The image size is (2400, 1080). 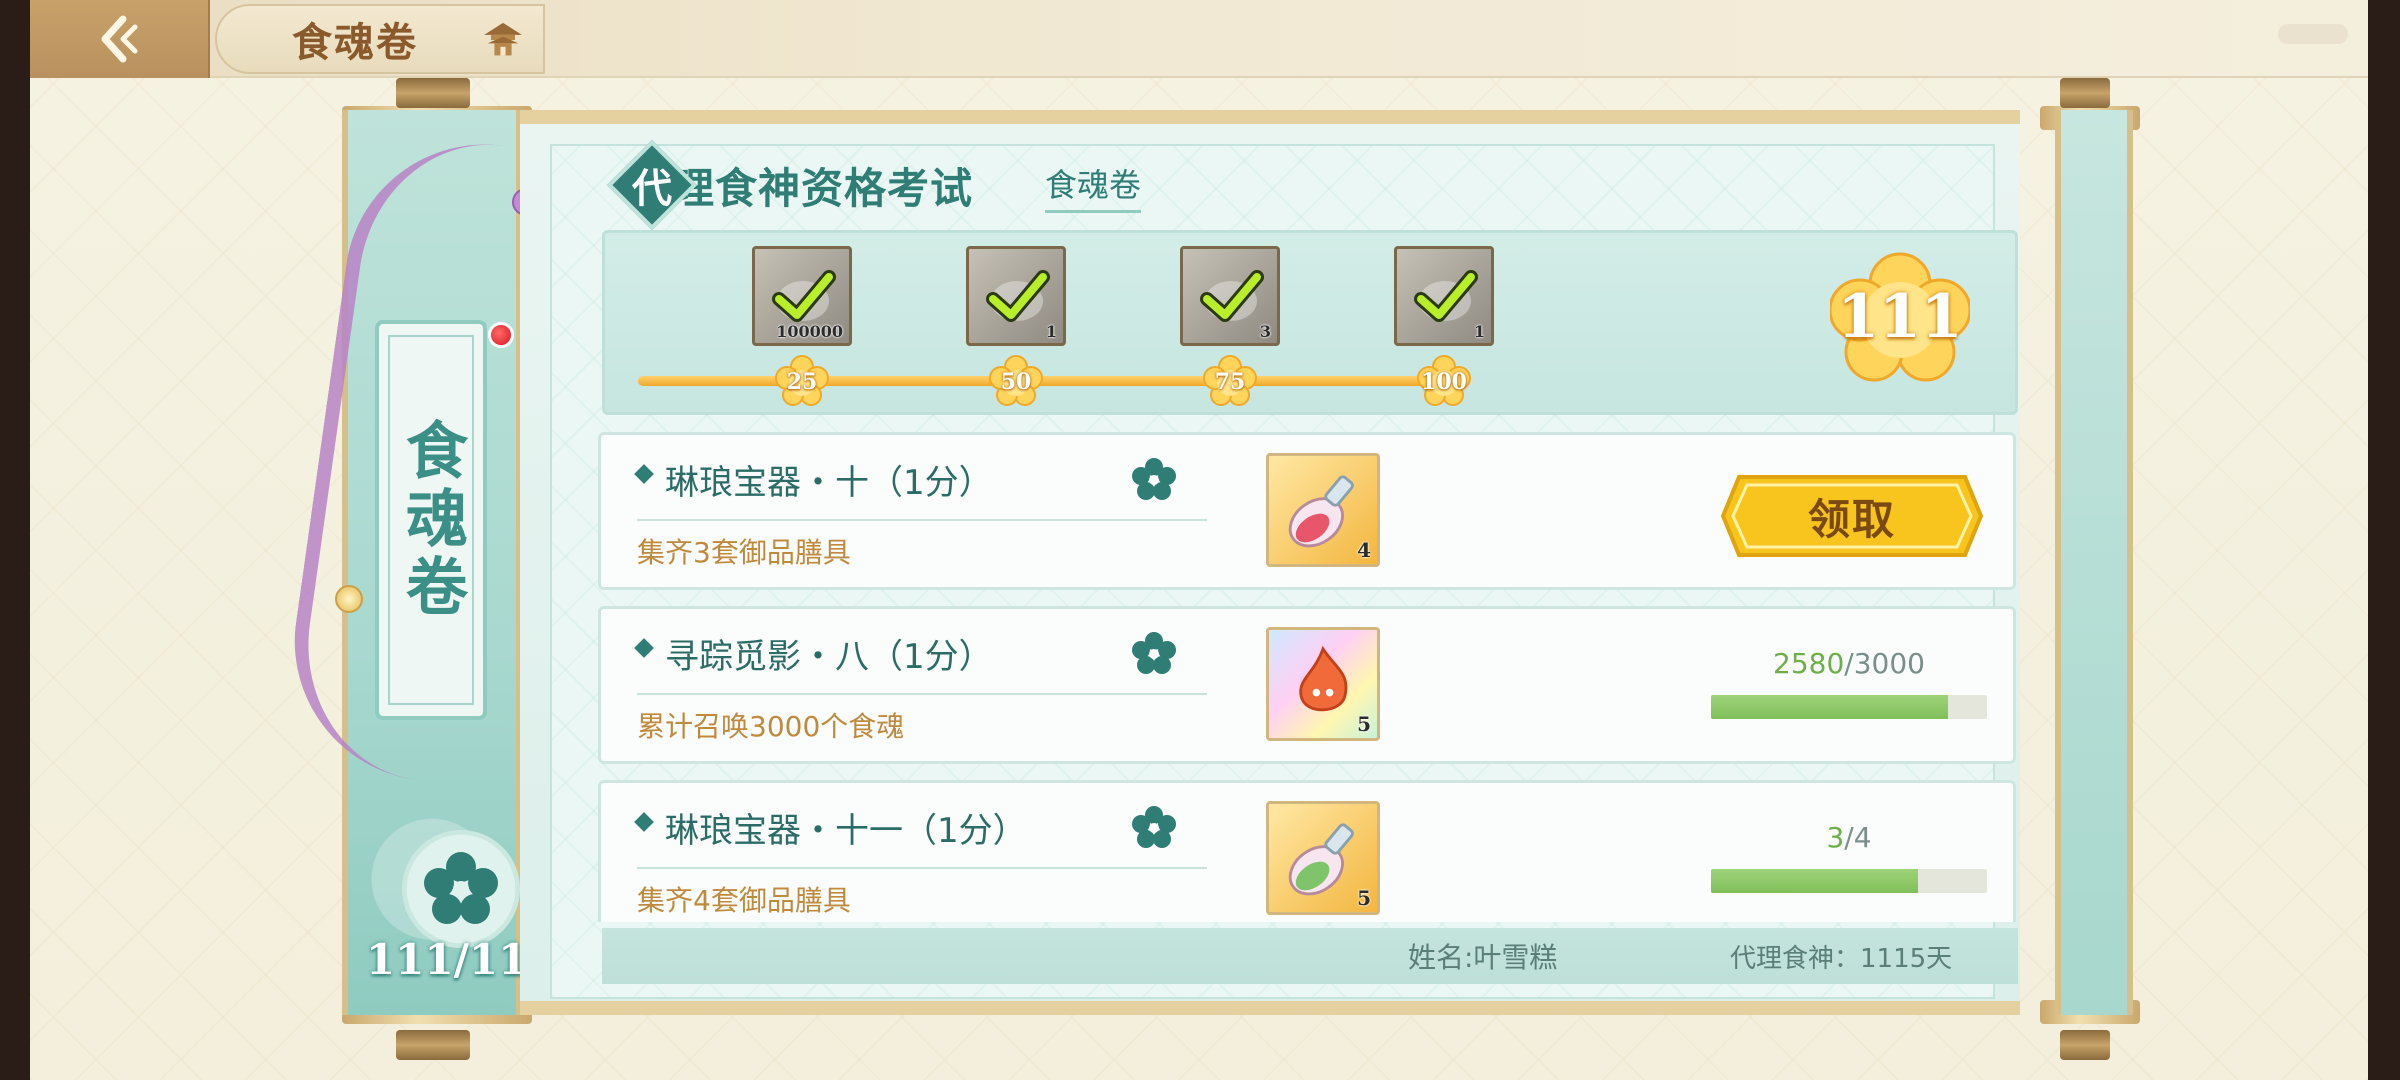 What do you see at coordinates (1053, 381) in the screenshot?
I see `milestone-track` at bounding box center [1053, 381].